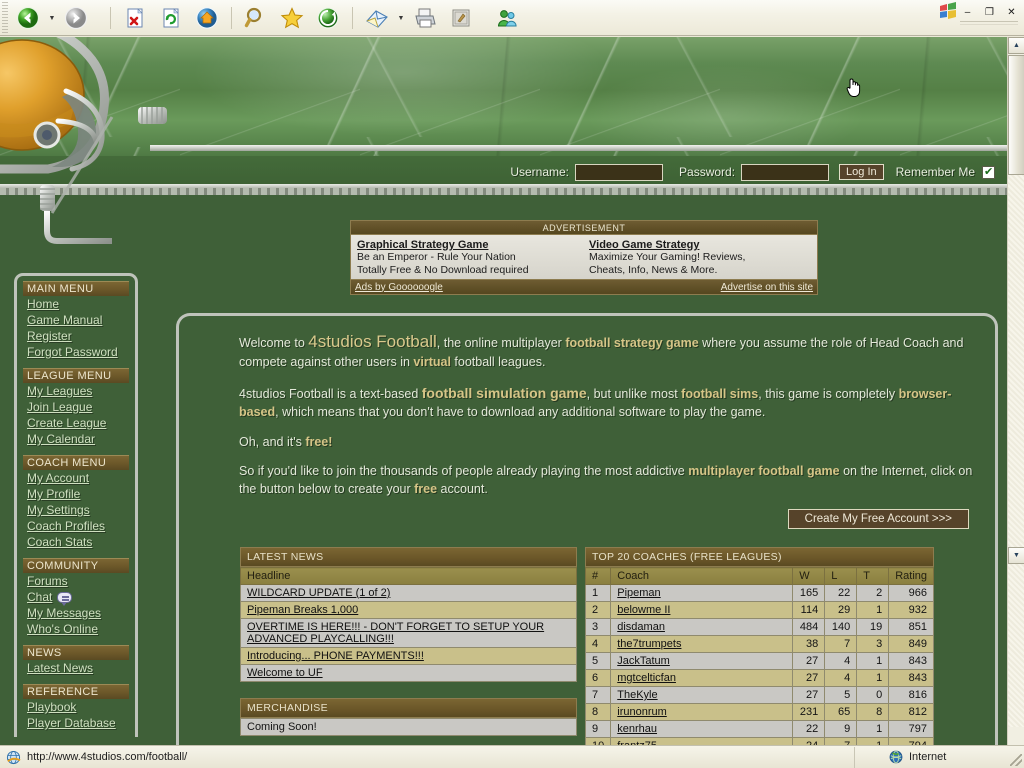 This screenshot has height=768, width=1024. I want to click on remember-me-checkbox, so click(988, 172).